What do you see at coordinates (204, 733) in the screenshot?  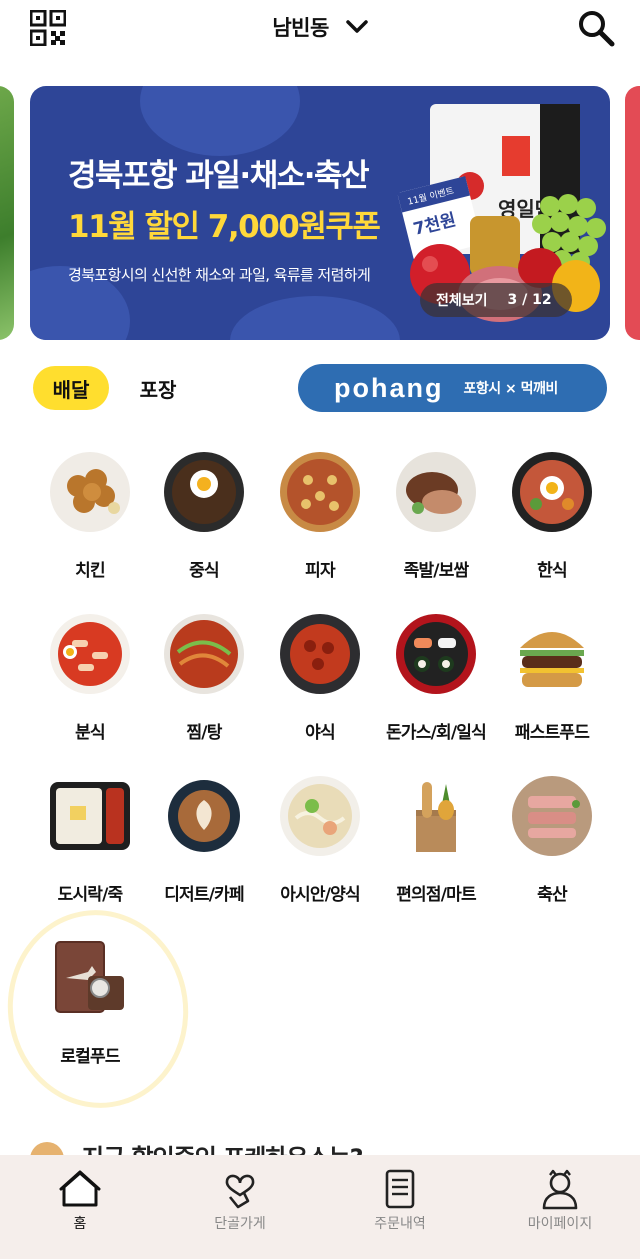 I see `category-label: 찜/탕` at bounding box center [204, 733].